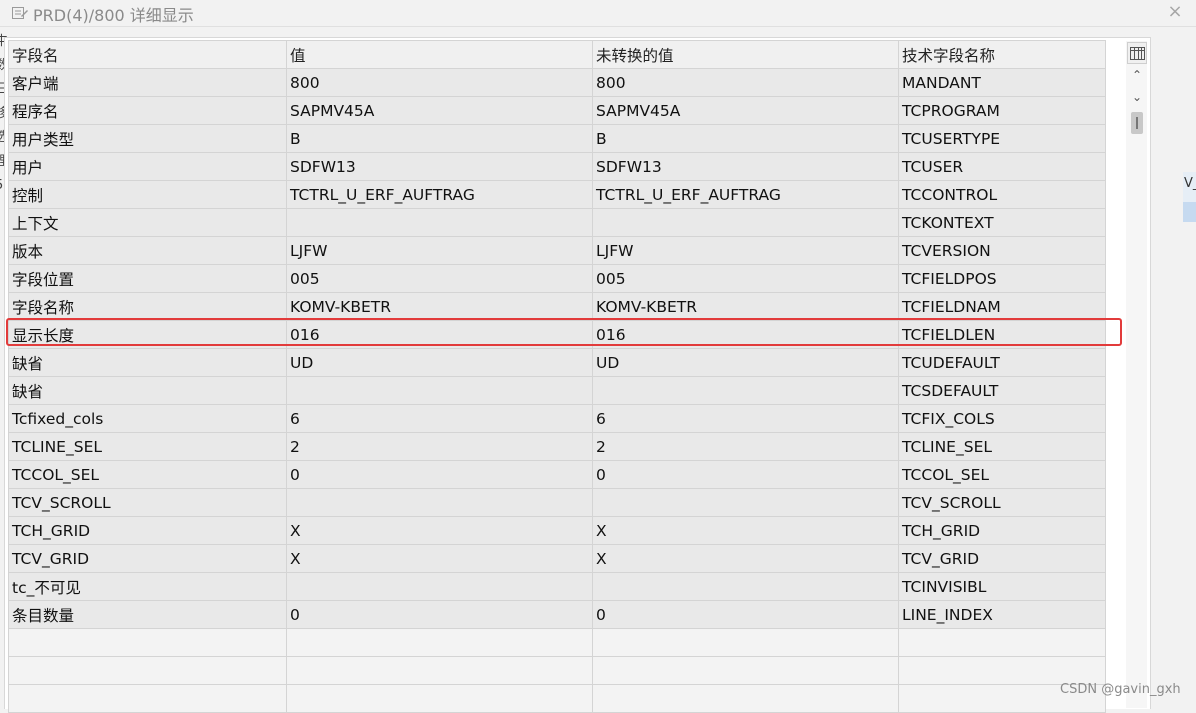 The height and width of the screenshot is (713, 1196). What do you see at coordinates (147, 502) in the screenshot?
I see `cell-field-name: TCV_SCROLL` at bounding box center [147, 502].